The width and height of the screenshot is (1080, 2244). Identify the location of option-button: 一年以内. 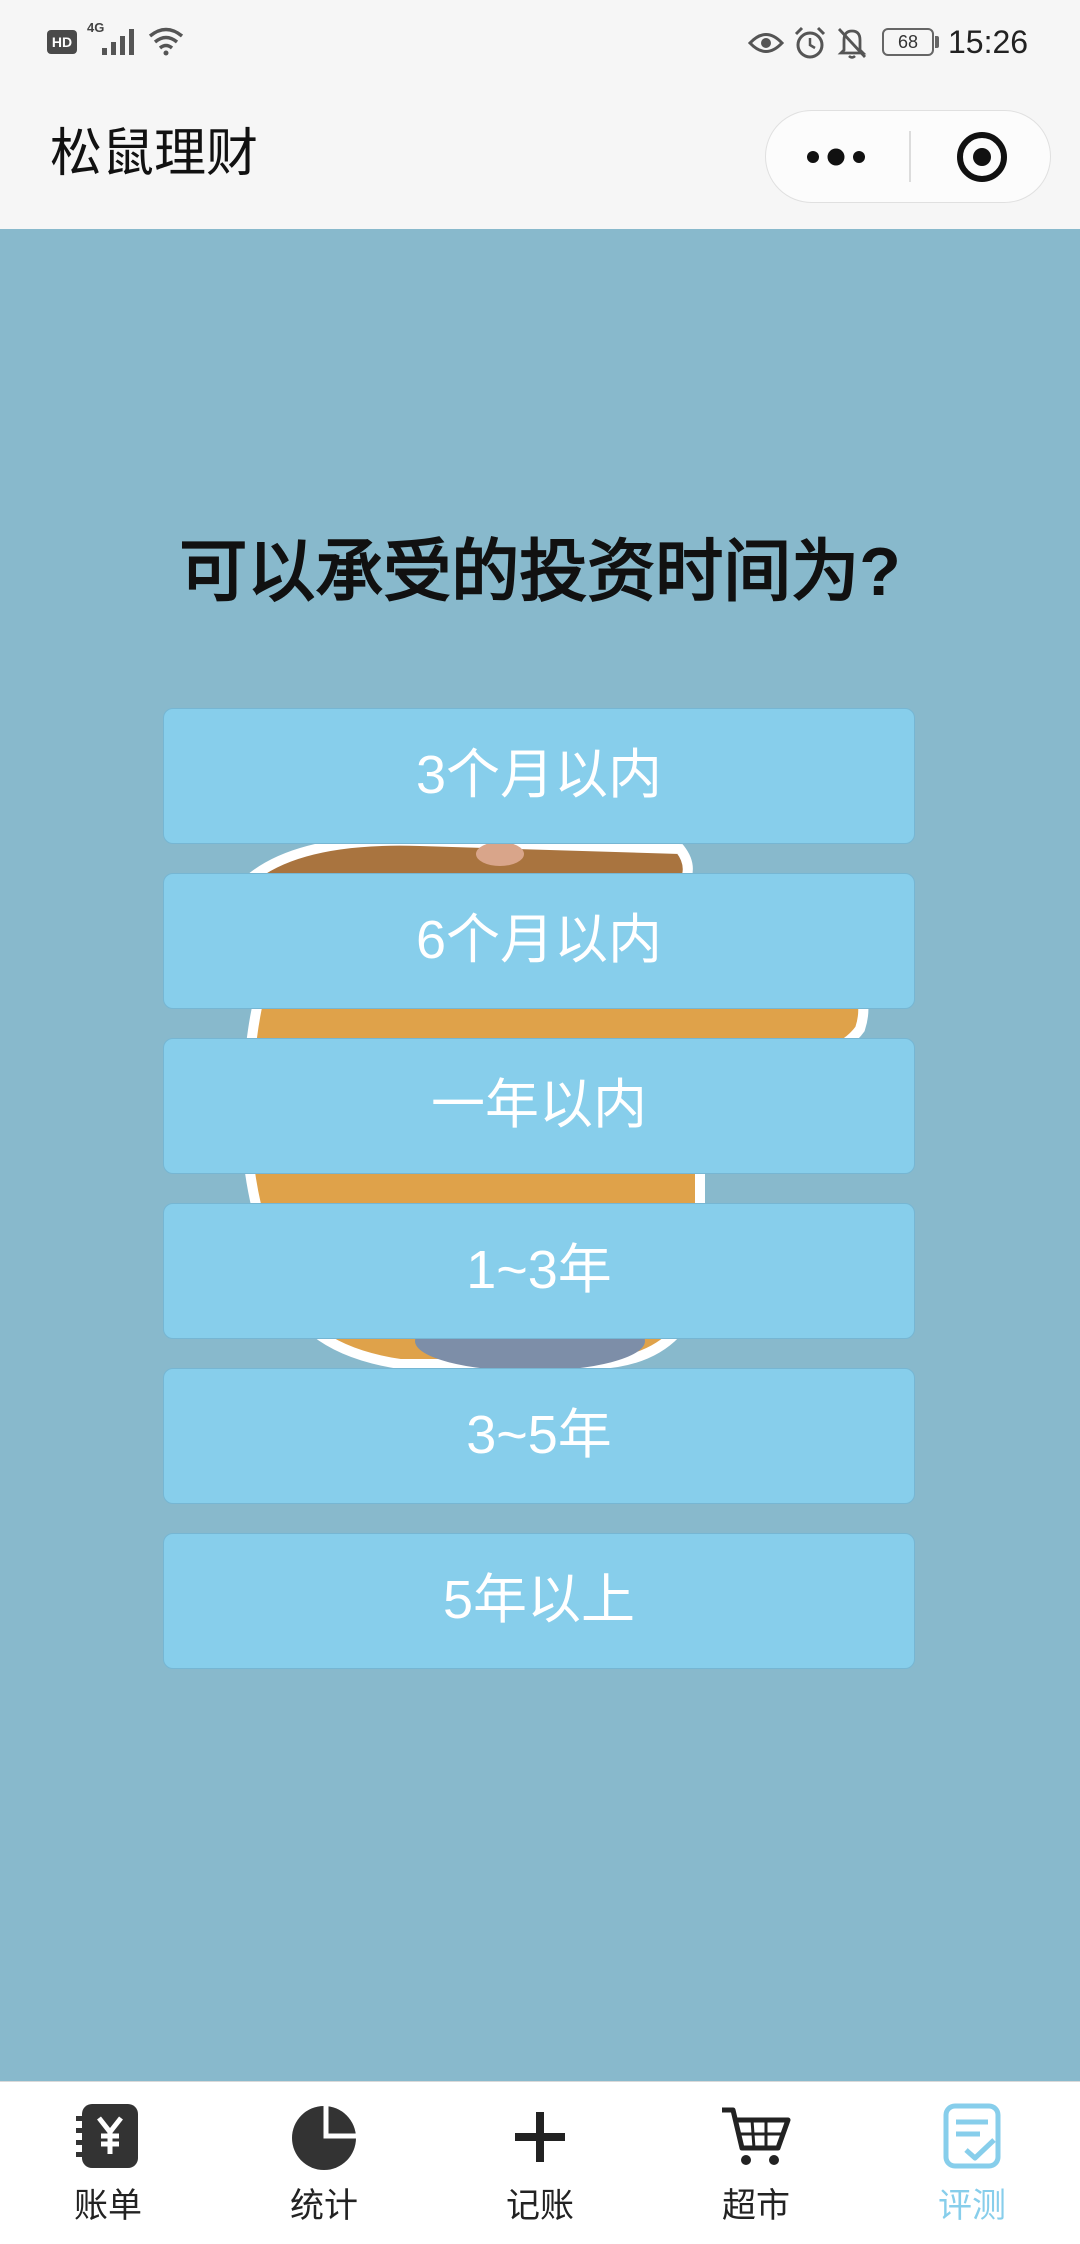
(539, 1106).